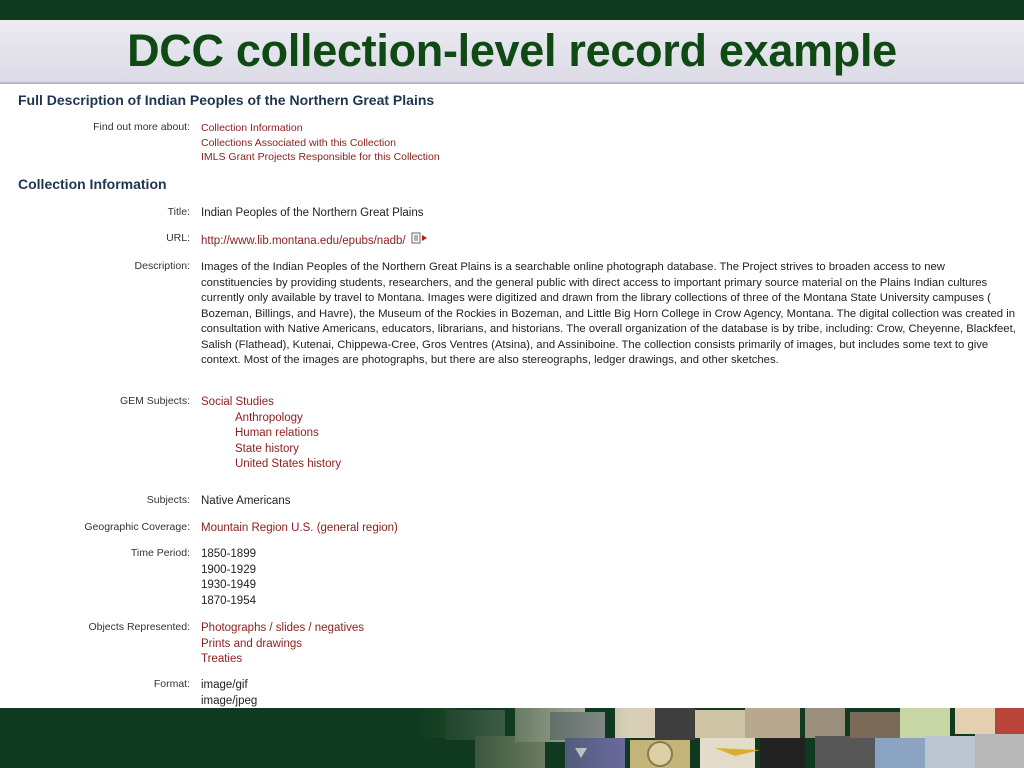 The width and height of the screenshot is (1024, 768). Describe the element at coordinates (228, 554) in the screenshot. I see `time-period-value: 1850-1899` at that location.